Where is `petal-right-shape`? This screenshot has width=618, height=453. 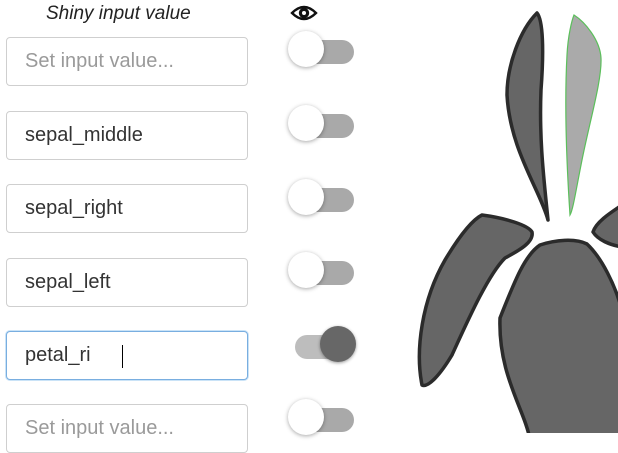 petal-right-shape is located at coordinates (604, 226).